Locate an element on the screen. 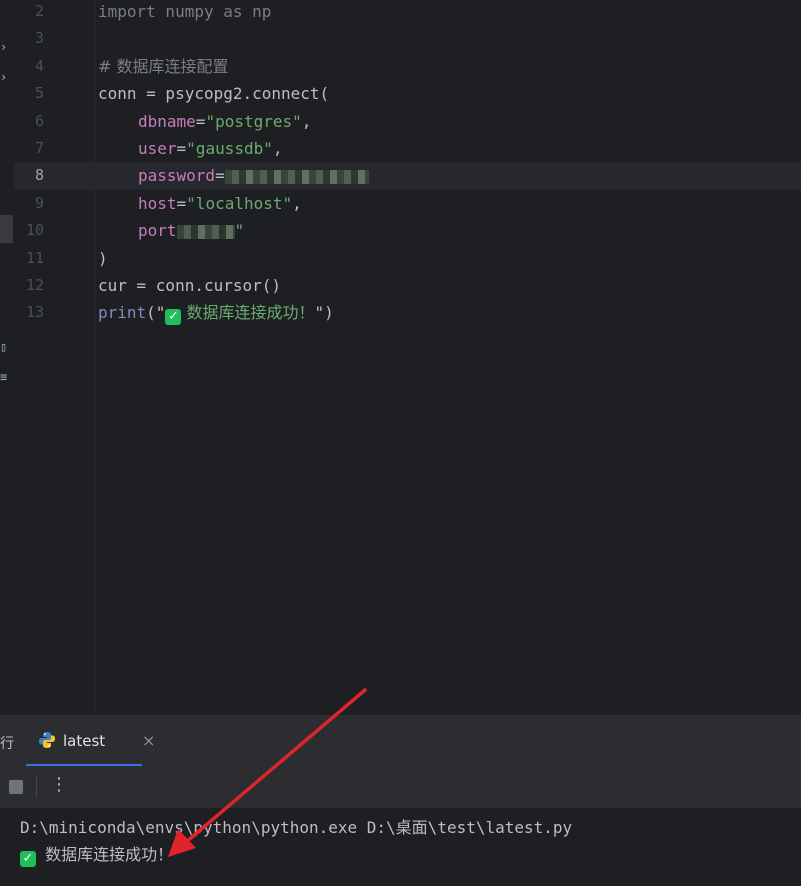 The width and height of the screenshot is (801, 886). strip-selection is located at coordinates (6, 229).